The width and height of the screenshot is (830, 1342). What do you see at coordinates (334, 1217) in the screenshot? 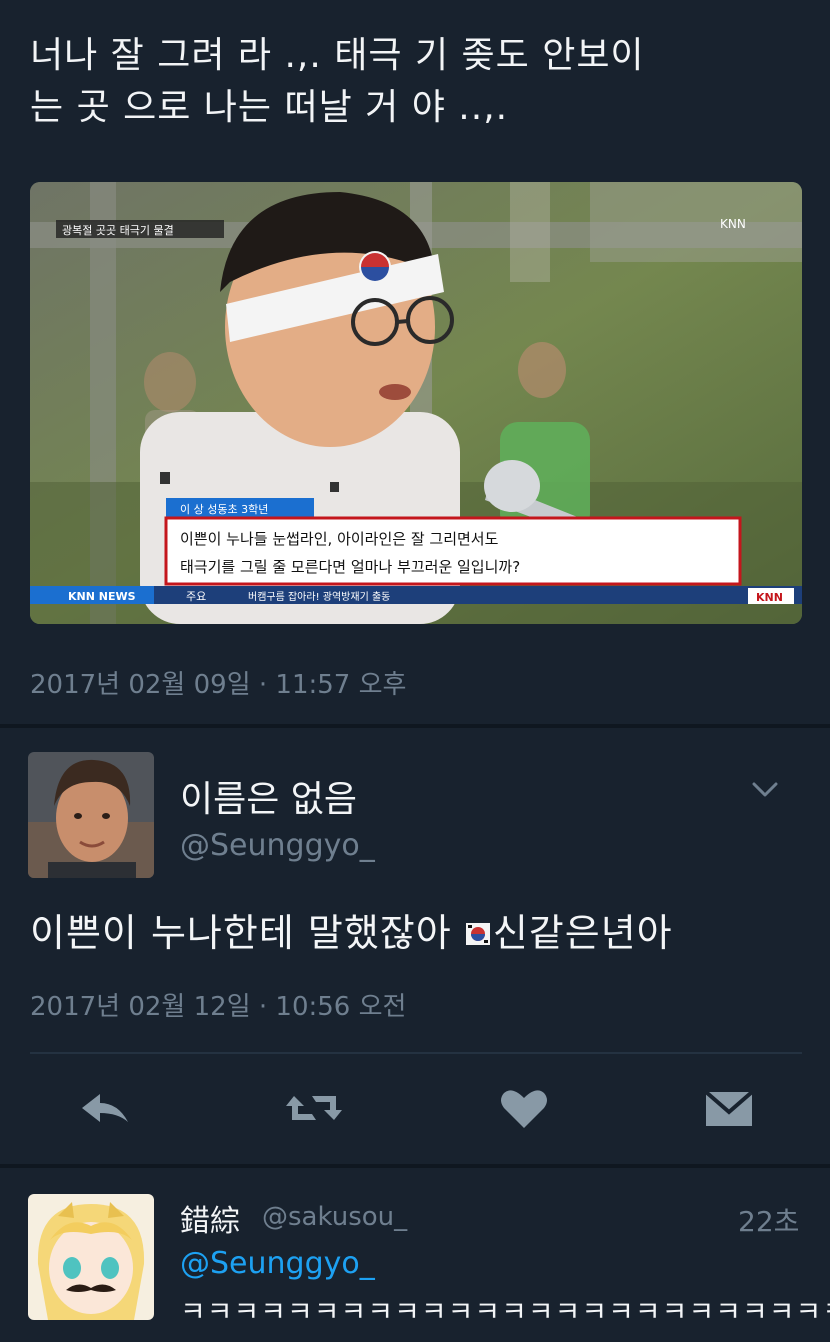
I see `comment-author-handle: @sakusou_` at bounding box center [334, 1217].